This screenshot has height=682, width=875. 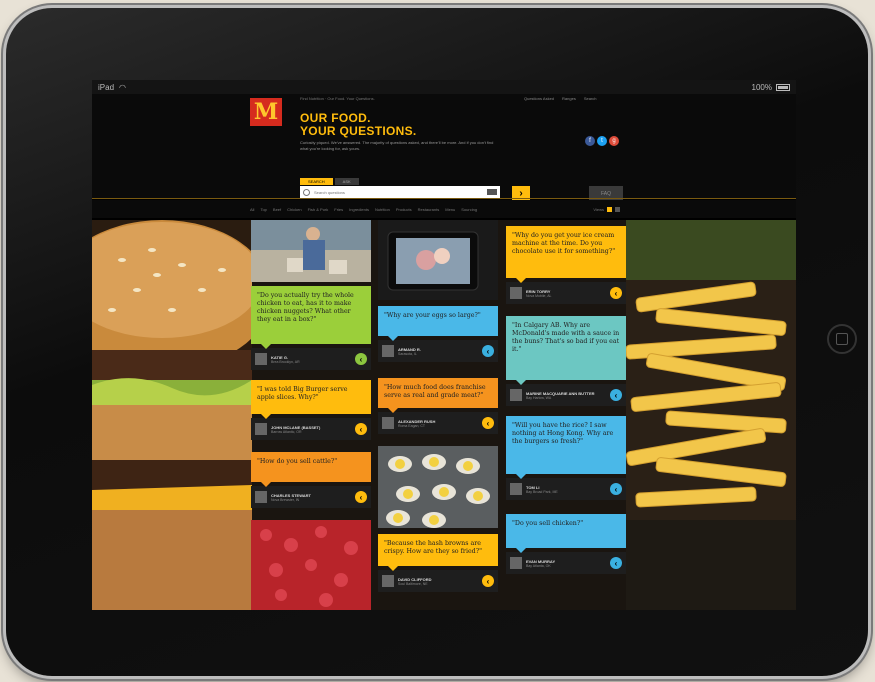 What do you see at coordinates (438, 323) in the screenshot?
I see `question-text: "Why are your eggs so large?"` at bounding box center [438, 323].